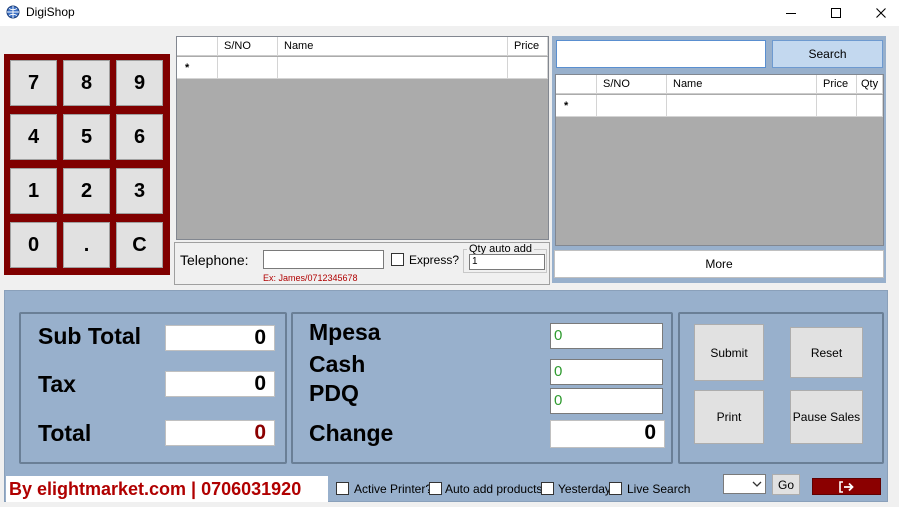 Image resolution: width=899 pixels, height=507 pixels. I want to click on pause-sales-button: Pause Sales, so click(826, 417).